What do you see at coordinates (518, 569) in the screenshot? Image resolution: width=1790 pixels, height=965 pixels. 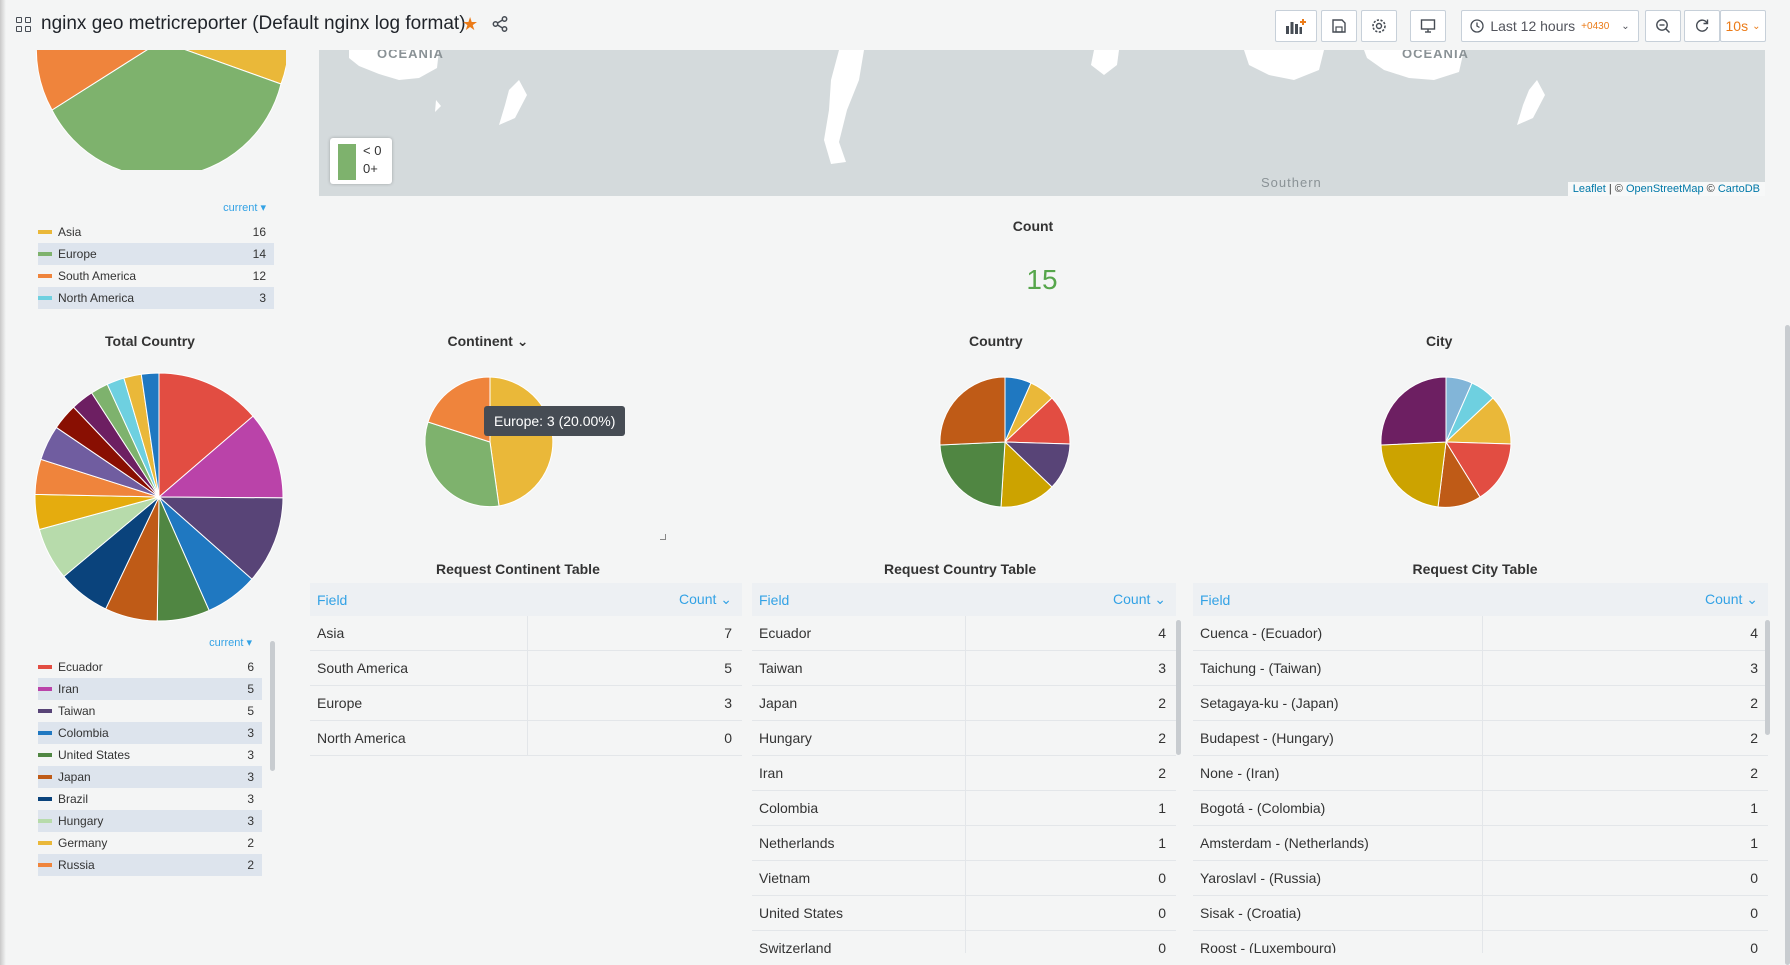 I see `panel-title-continent-table: Request Continent Table` at bounding box center [518, 569].